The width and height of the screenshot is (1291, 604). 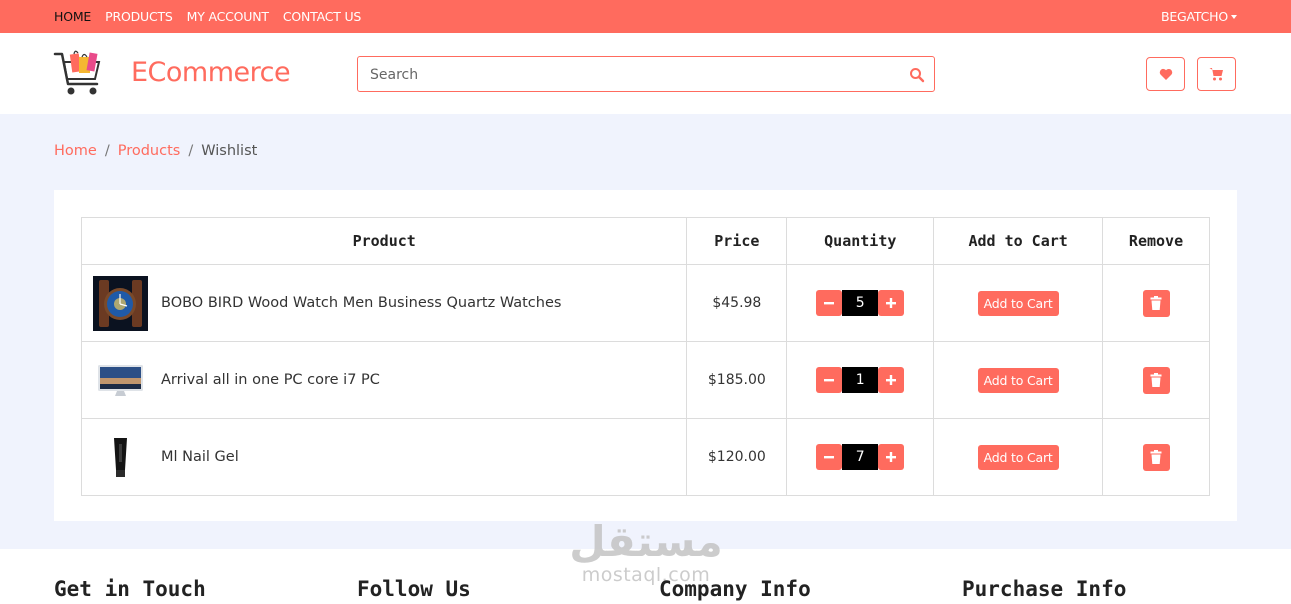 What do you see at coordinates (130, 589) in the screenshot?
I see `footer-heading-get-in-touch: Get in Touch` at bounding box center [130, 589].